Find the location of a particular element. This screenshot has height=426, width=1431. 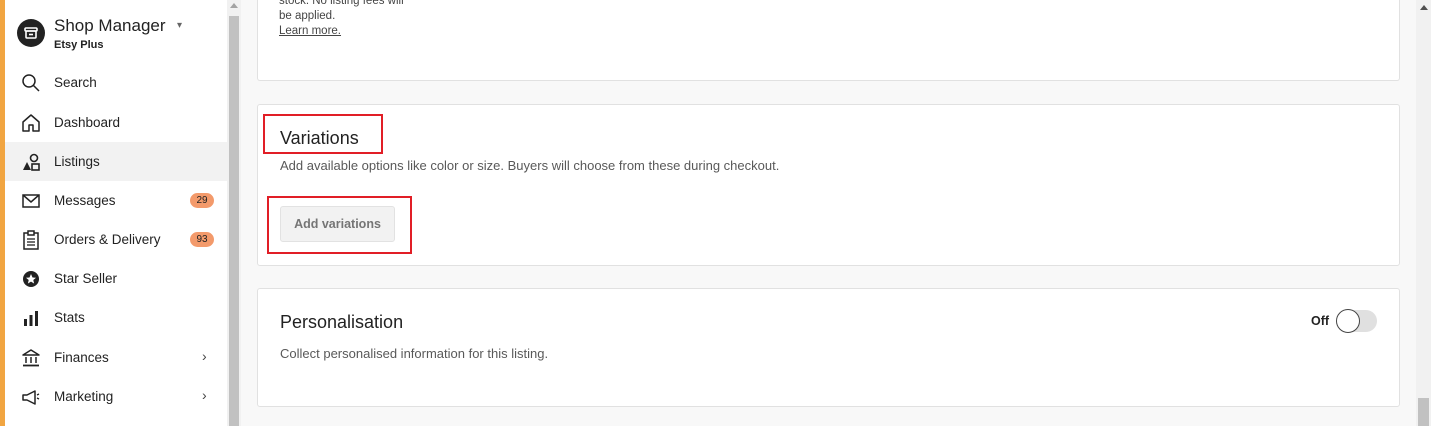

sidebar-scrollbar is located at coordinates (234, 213).